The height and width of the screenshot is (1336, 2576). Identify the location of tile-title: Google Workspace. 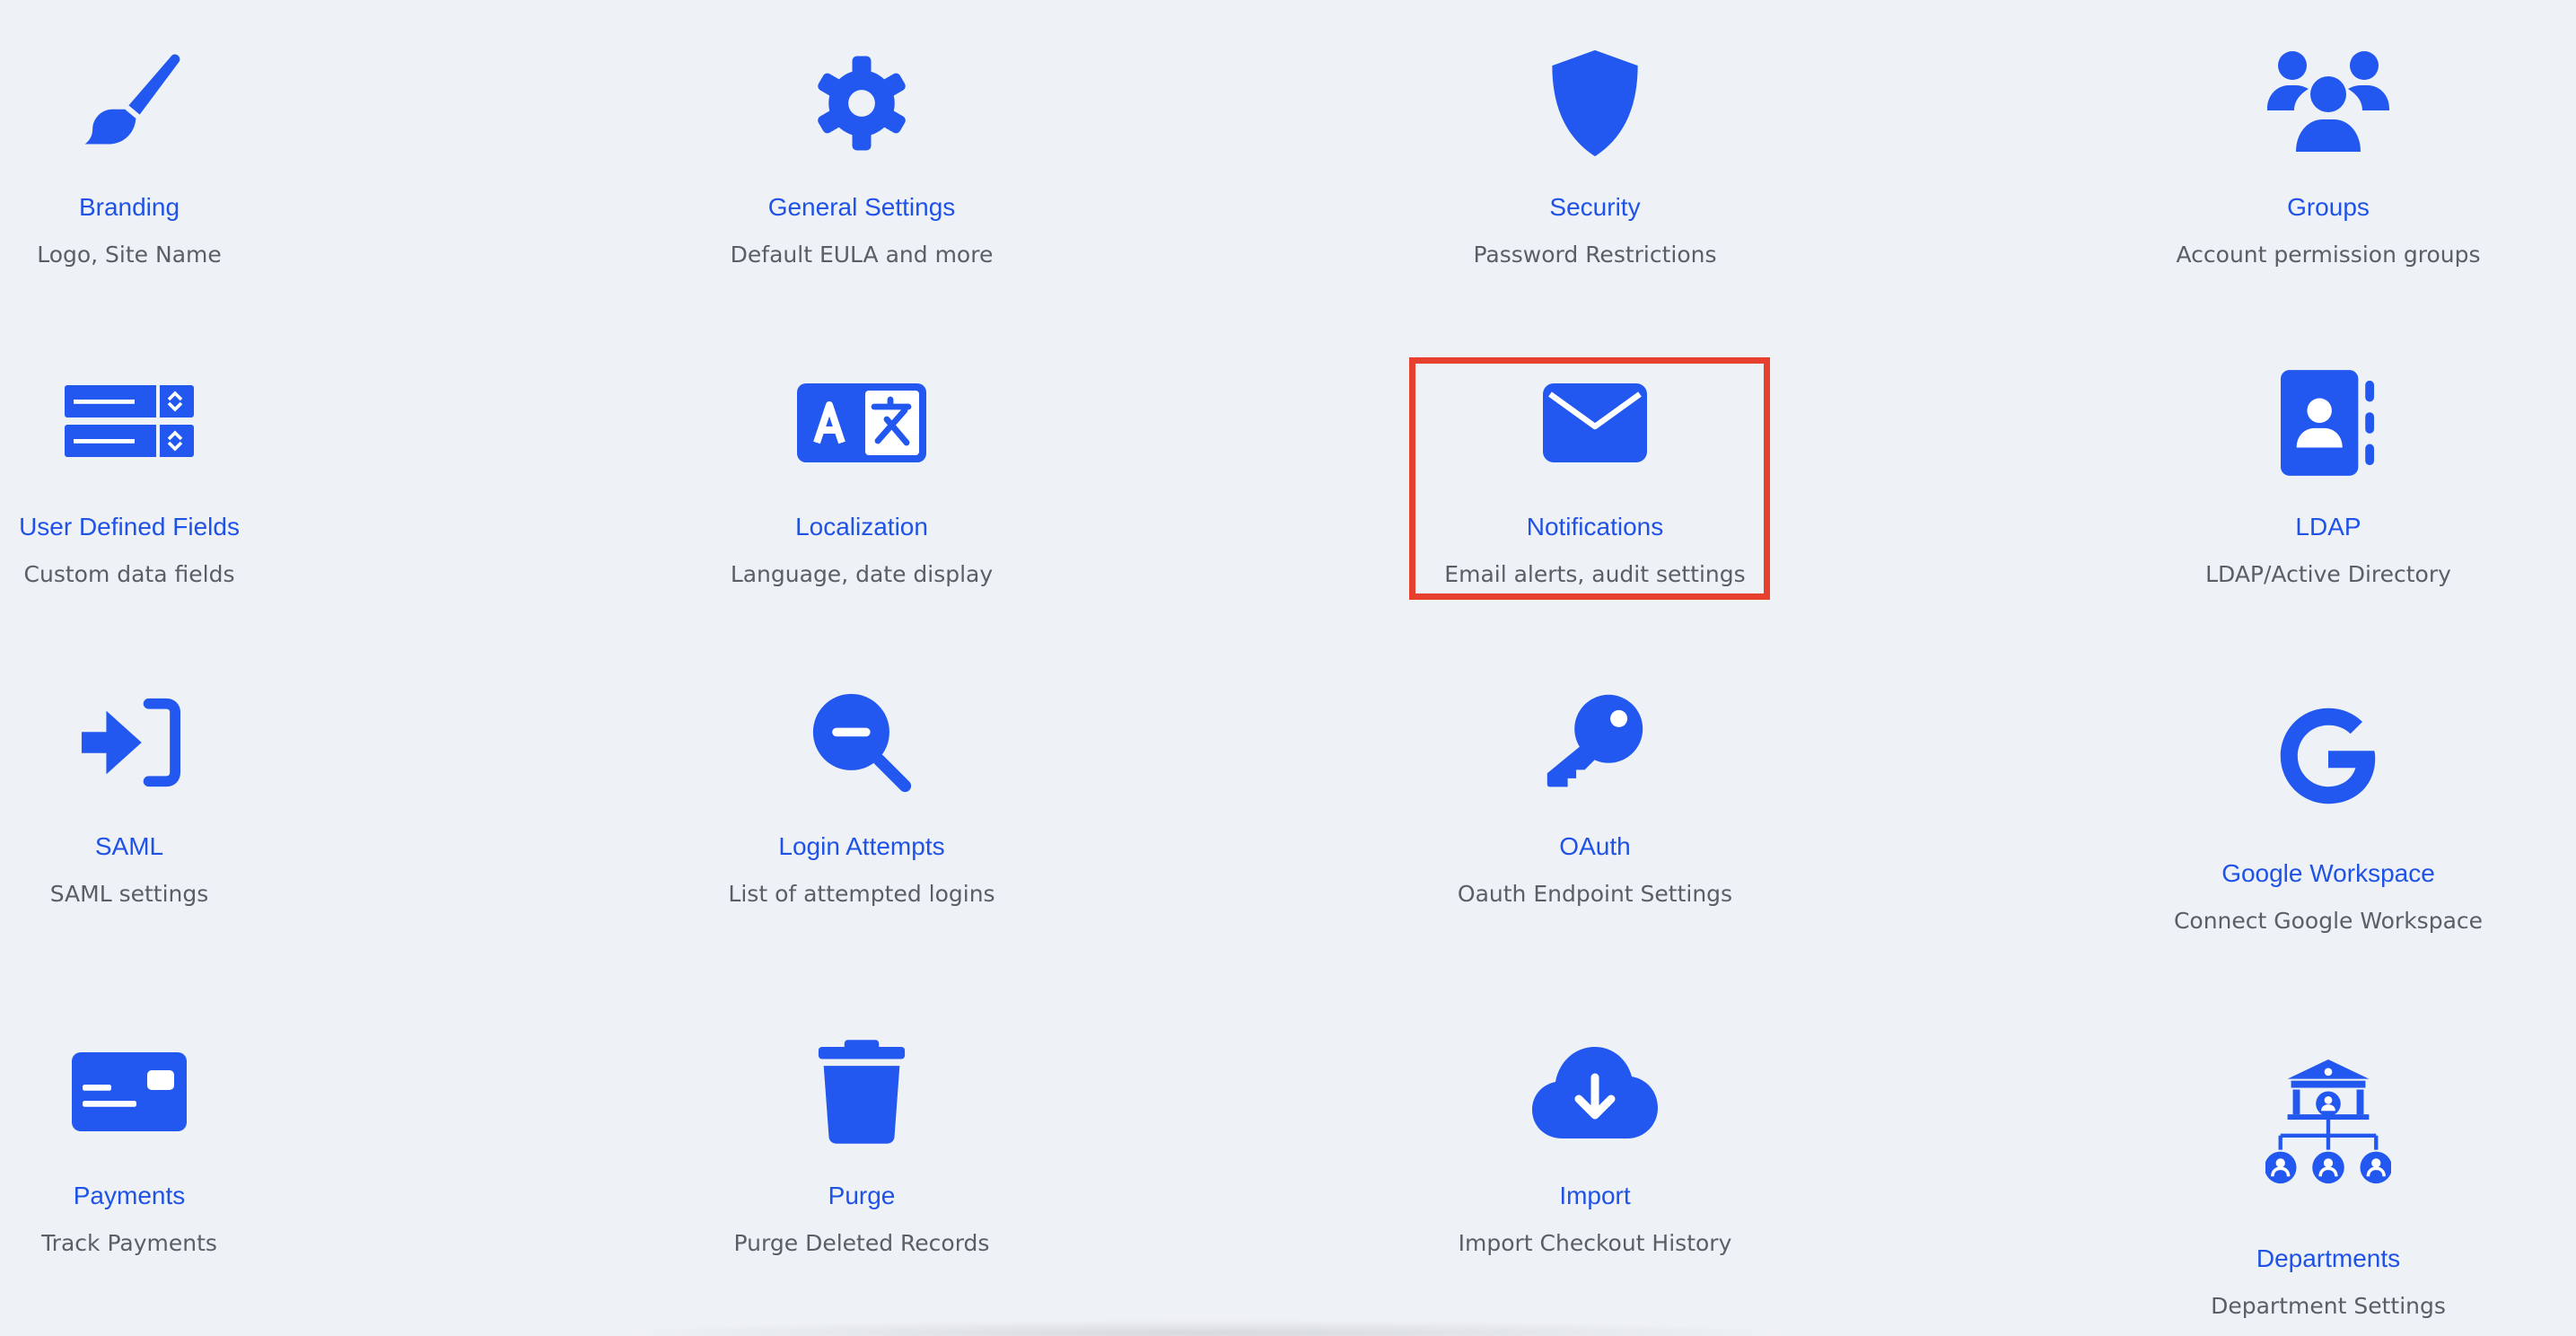
(2328, 873).